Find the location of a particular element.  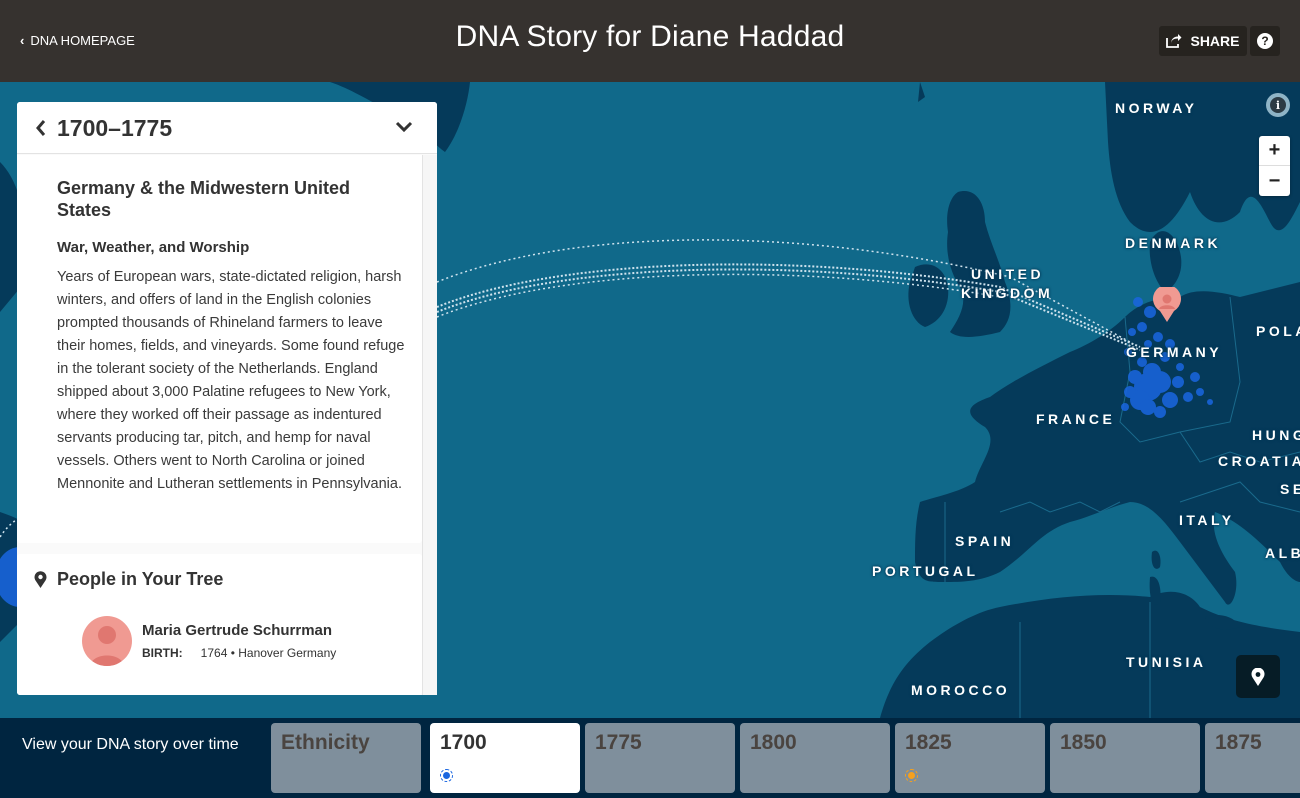

info-icon: i is located at coordinates (1278, 105).